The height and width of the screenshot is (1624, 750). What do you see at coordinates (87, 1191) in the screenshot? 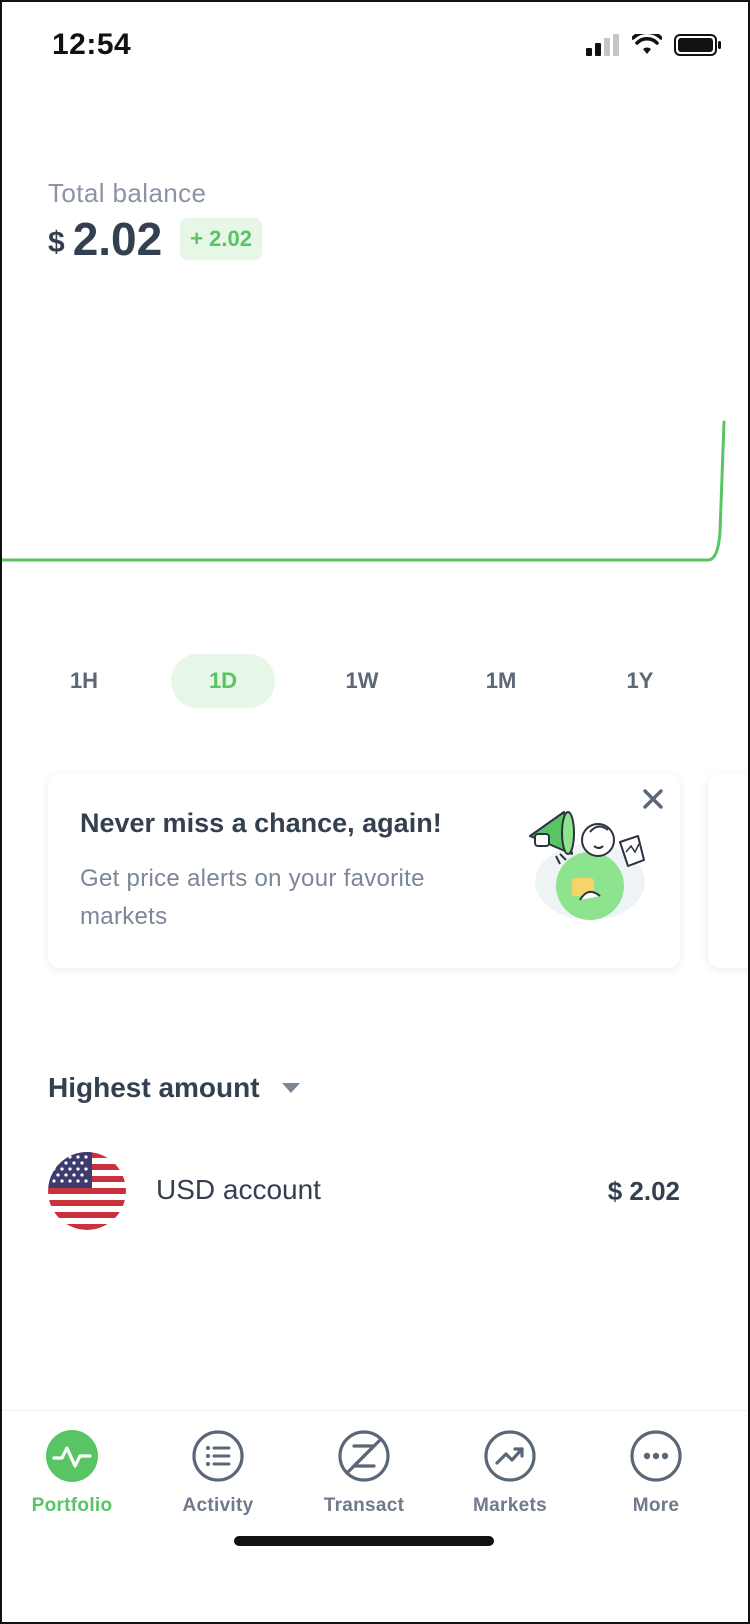
I see `us-flag-icon` at bounding box center [87, 1191].